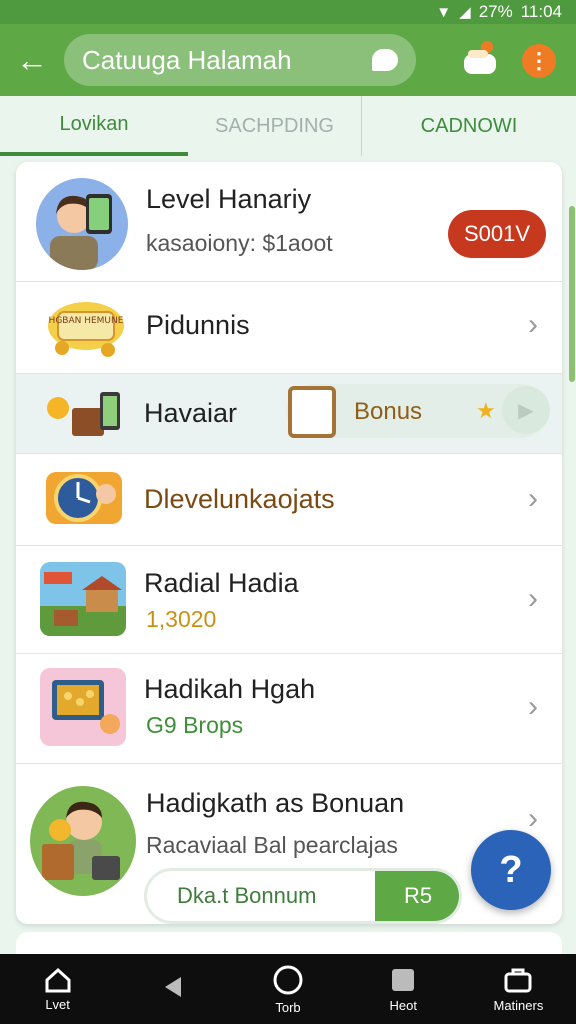 This screenshot has width=576, height=1024. What do you see at coordinates (289, 328) in the screenshot?
I see `list-item: HGBAN HEMUNE Pidunnis ›` at bounding box center [289, 328].